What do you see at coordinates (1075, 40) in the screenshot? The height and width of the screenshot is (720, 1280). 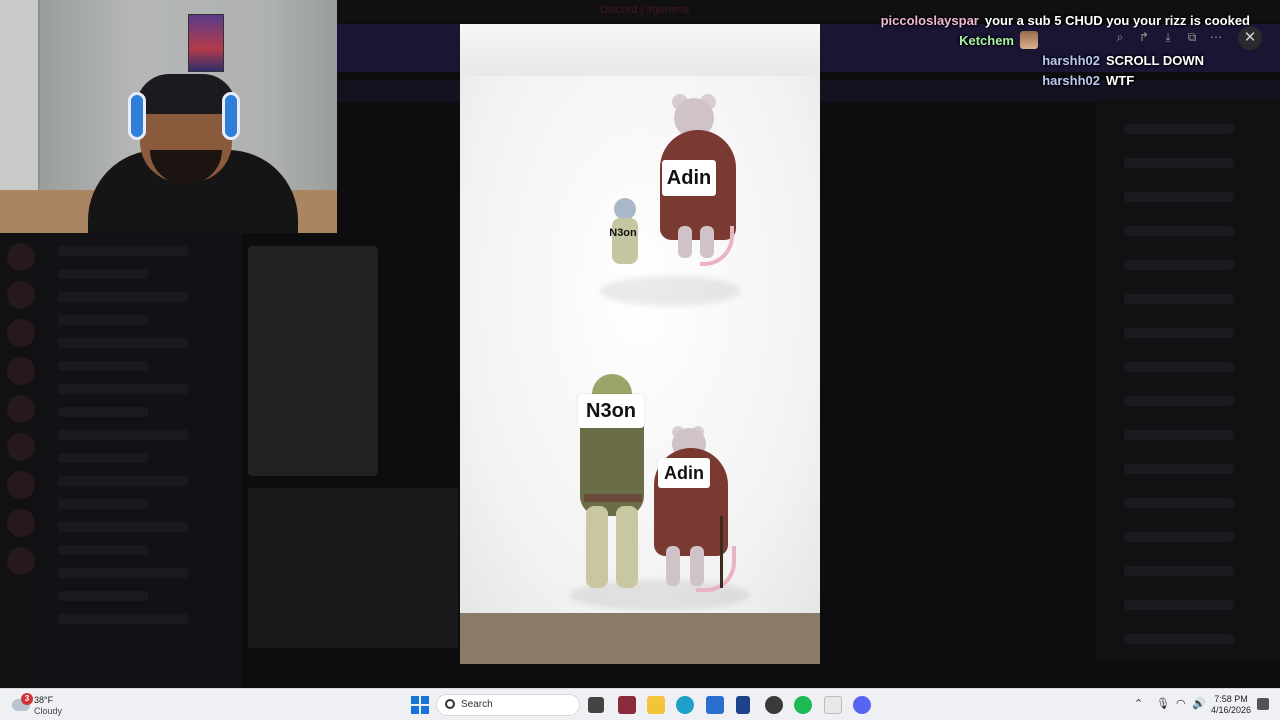 I see `chat-message: Ketchem` at bounding box center [1075, 40].